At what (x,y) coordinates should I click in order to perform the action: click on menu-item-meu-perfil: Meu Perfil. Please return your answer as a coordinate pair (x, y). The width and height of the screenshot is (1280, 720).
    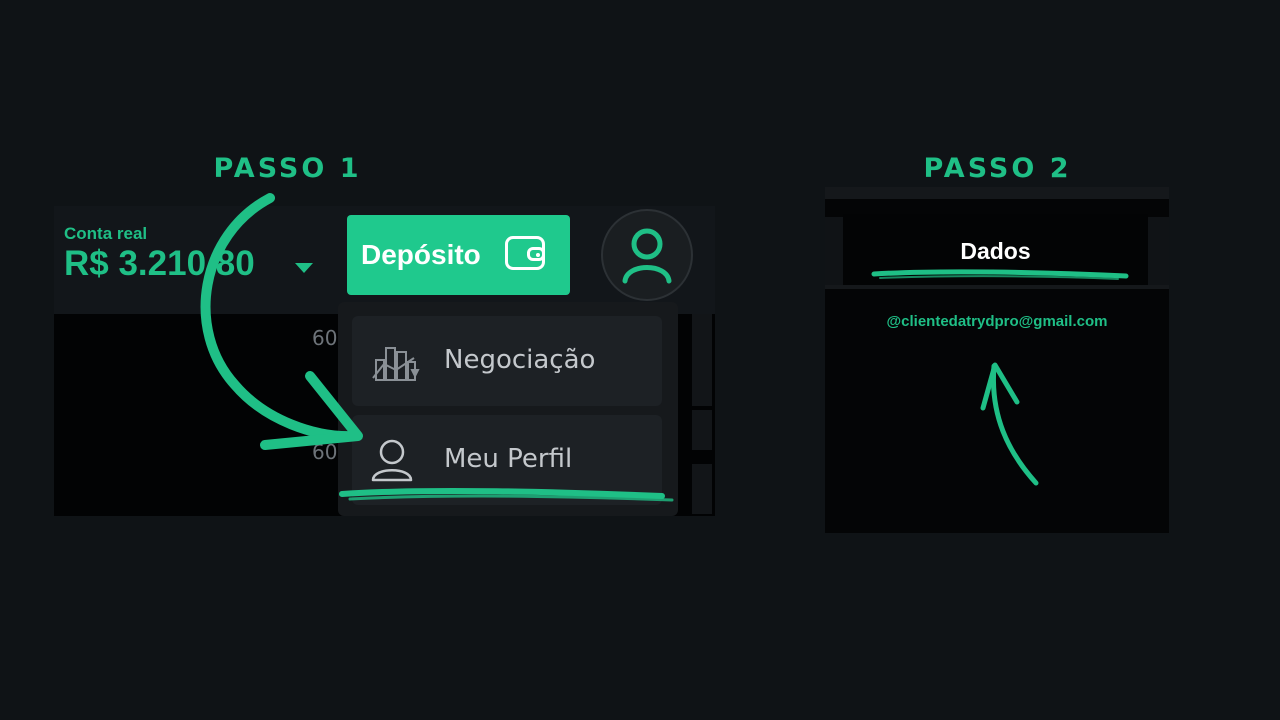
    Looking at the image, I should click on (507, 460).